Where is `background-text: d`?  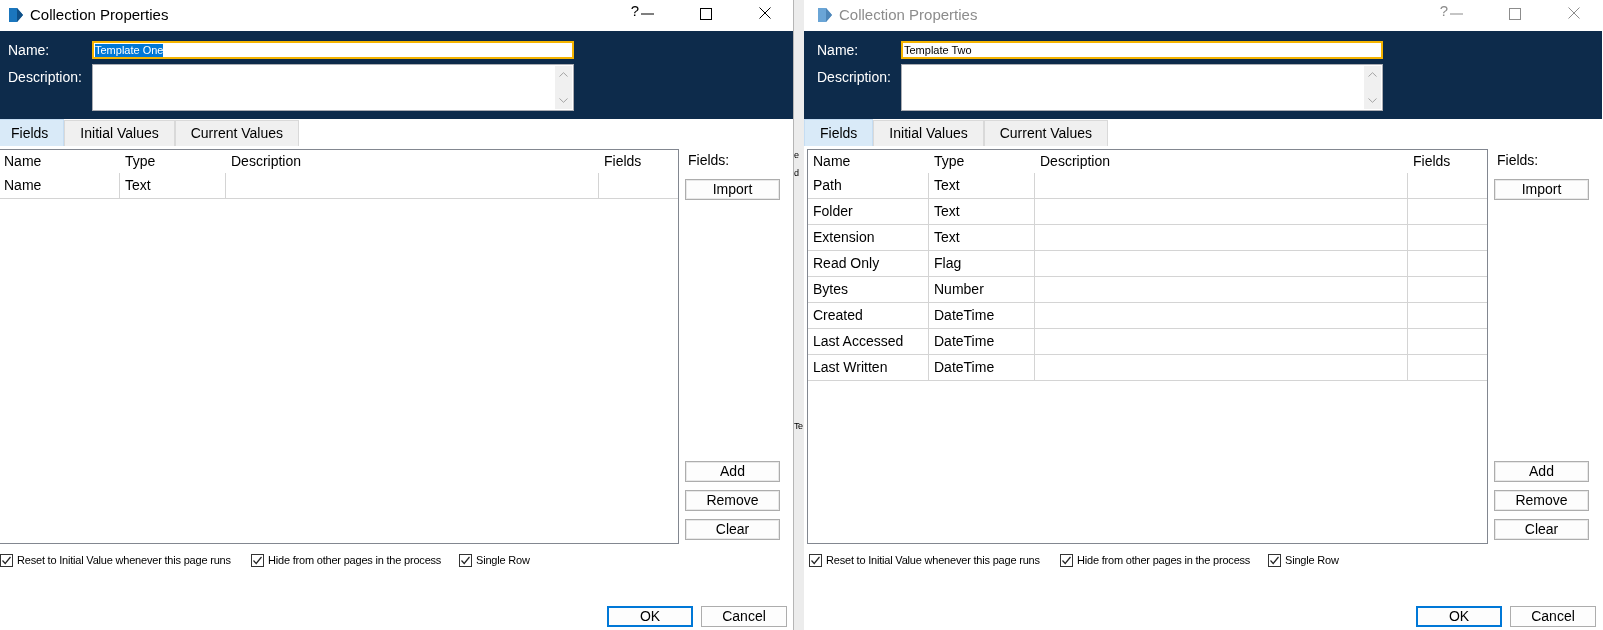 background-text: d is located at coordinates (796, 173).